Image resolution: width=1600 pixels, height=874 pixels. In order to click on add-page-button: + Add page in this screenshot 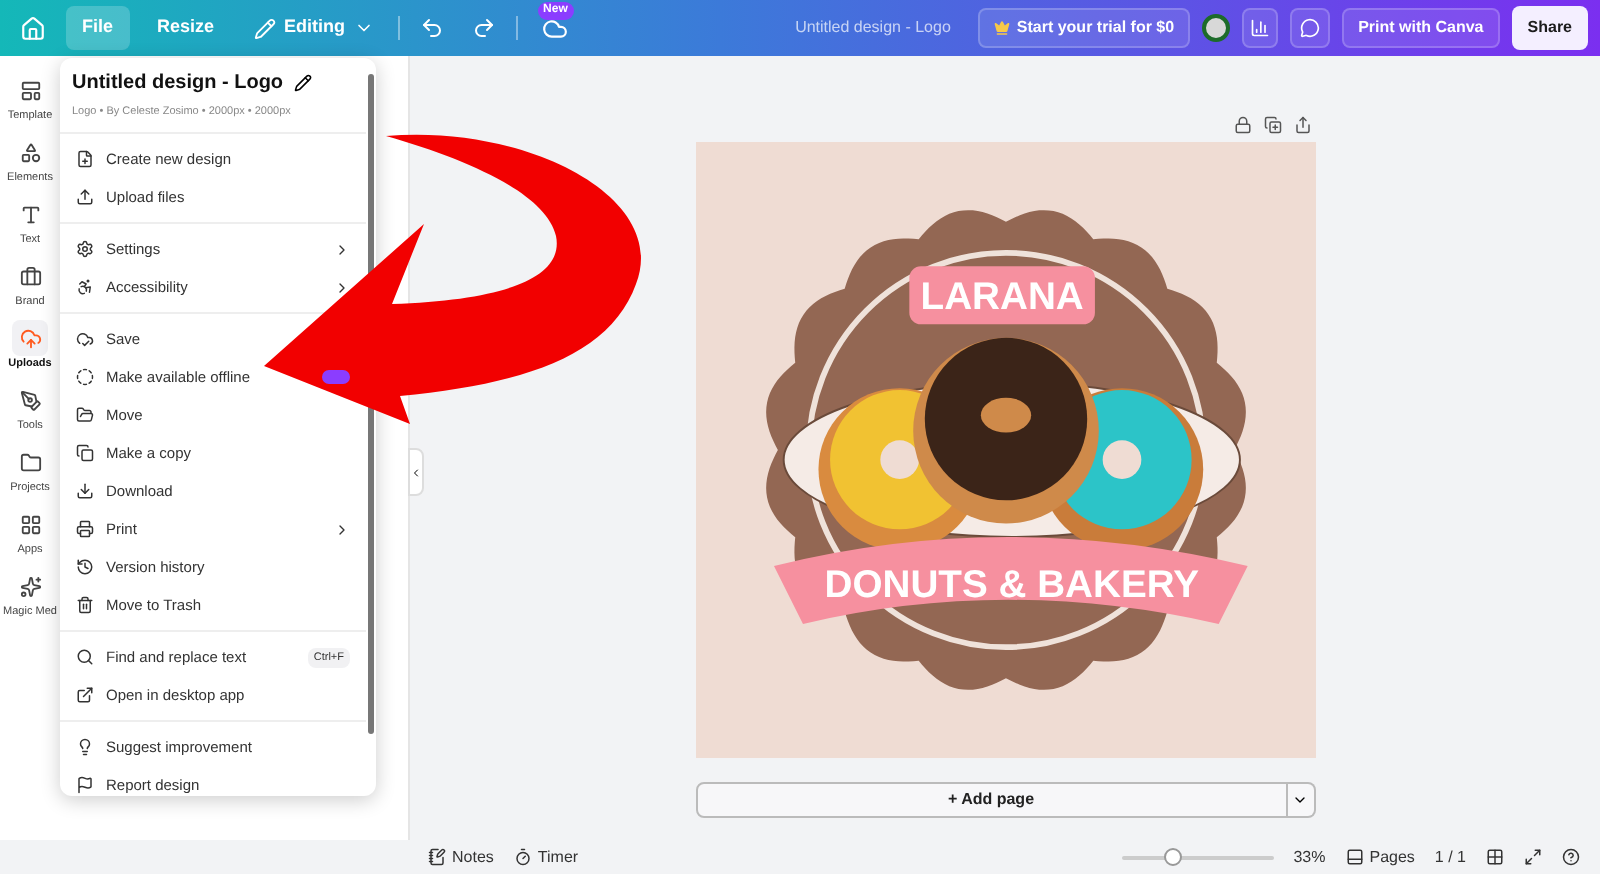, I will do `click(991, 800)`.